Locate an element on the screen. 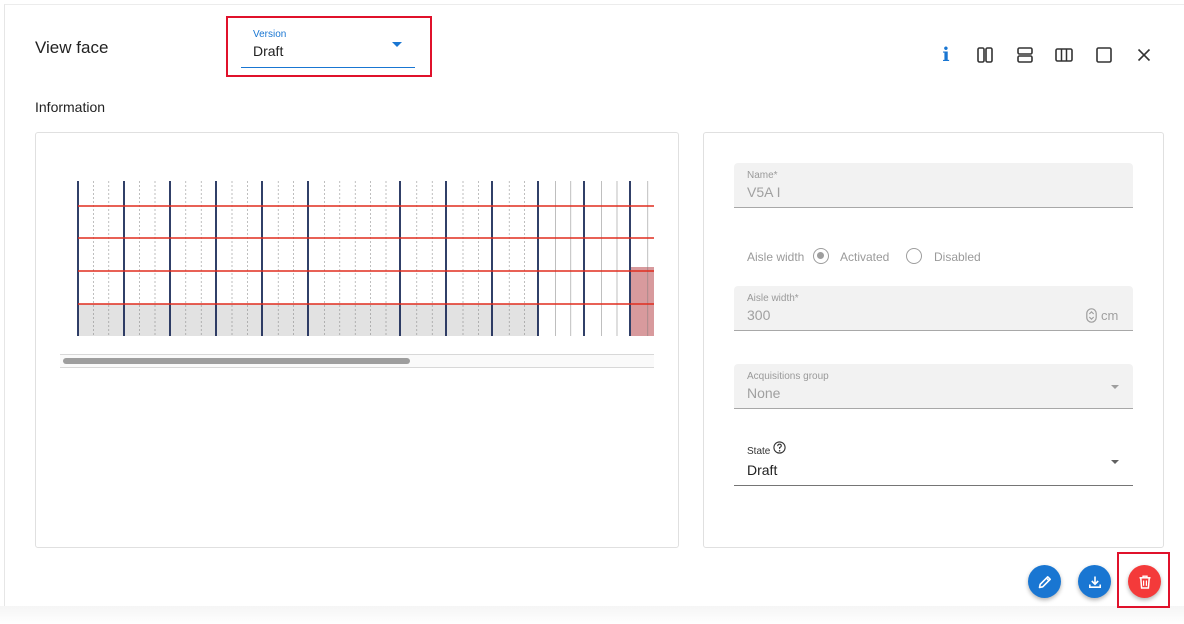 Image resolution: width=1184 pixels, height=624 pixels. delete-button is located at coordinates (1144, 581).